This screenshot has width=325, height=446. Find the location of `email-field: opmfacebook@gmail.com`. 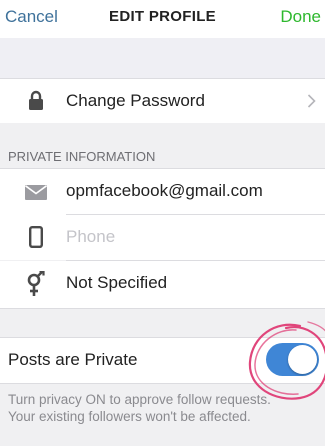

email-field: opmfacebook@gmail.com is located at coordinates (164, 190).